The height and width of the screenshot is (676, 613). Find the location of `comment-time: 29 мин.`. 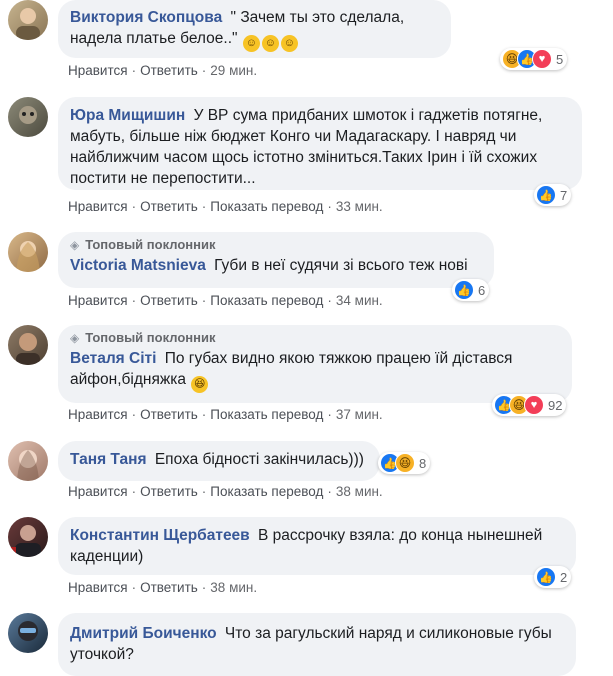

comment-time: 29 мин. is located at coordinates (233, 70).